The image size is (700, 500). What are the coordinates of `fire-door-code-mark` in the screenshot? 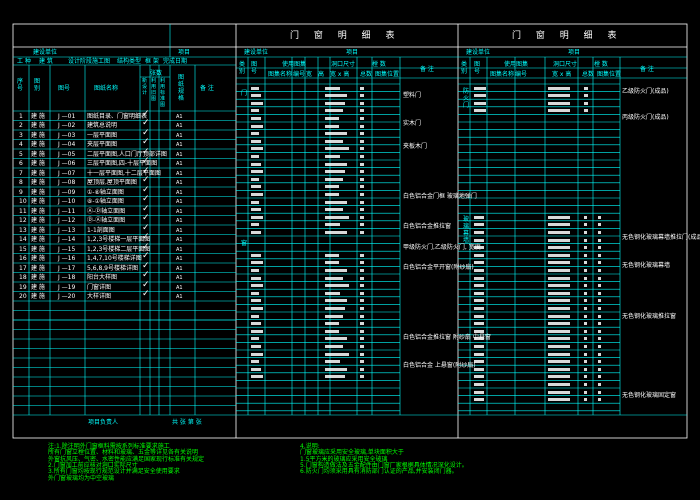 It's located at (480, 96).